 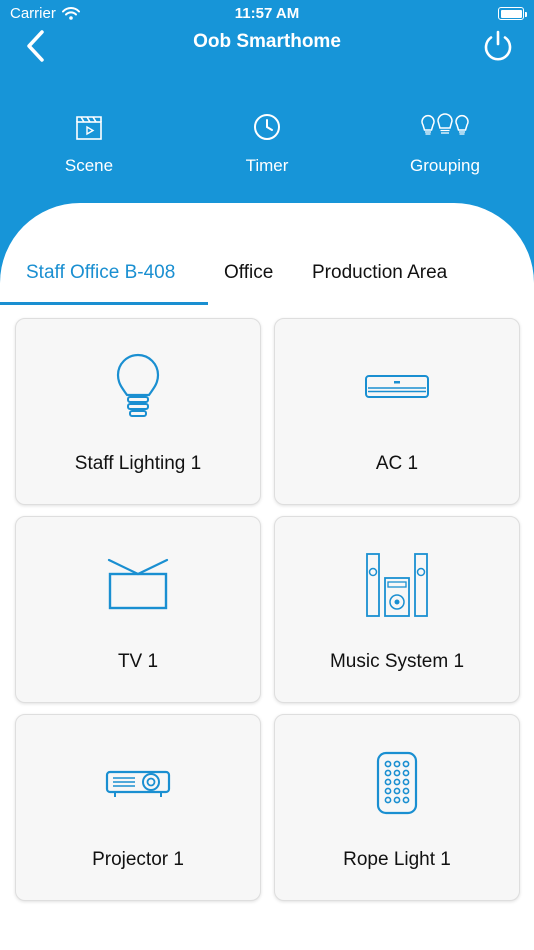 I want to click on bulbs-group-icon, so click(x=445, y=124).